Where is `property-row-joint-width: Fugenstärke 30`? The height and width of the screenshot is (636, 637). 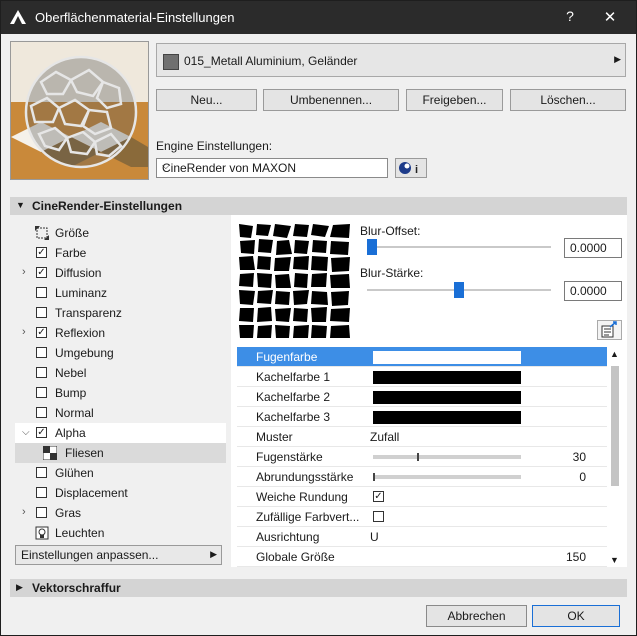 property-row-joint-width: Fugenstärke 30 is located at coordinates (422, 457).